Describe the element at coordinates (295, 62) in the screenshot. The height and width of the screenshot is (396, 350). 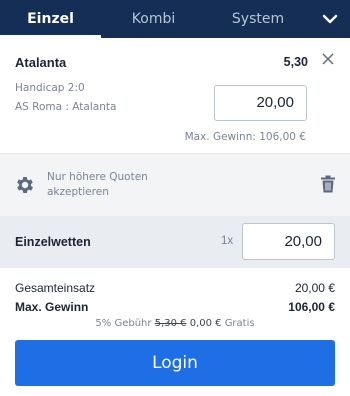
I see `selection-odds: 5,30` at that location.